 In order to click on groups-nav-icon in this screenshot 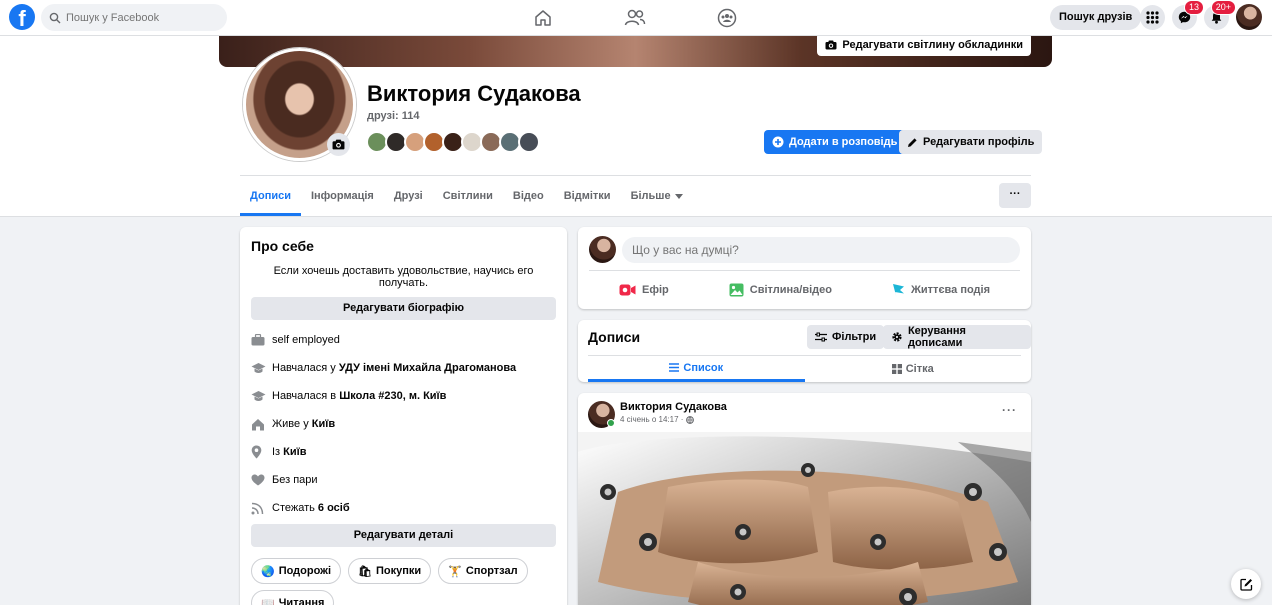, I will do `click(727, 18)`.